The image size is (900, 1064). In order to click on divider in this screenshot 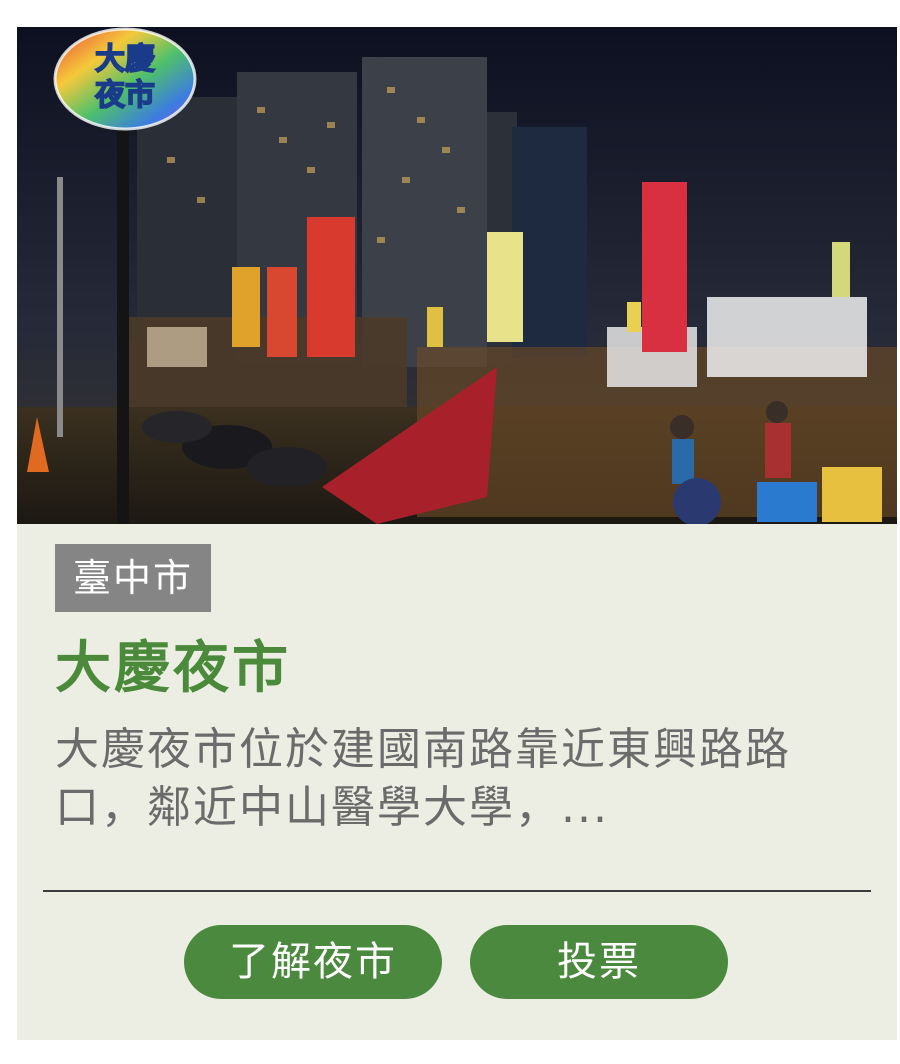, I will do `click(457, 891)`.